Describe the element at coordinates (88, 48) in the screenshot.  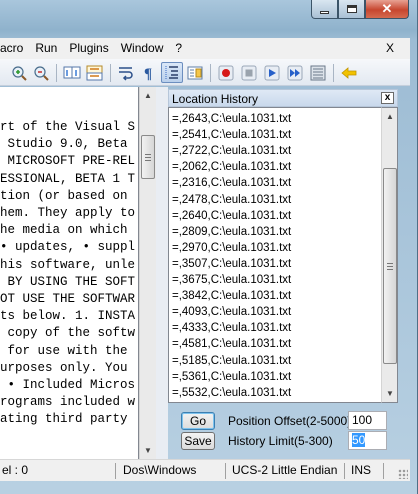
I see `menu-plugins: Plugins` at that location.